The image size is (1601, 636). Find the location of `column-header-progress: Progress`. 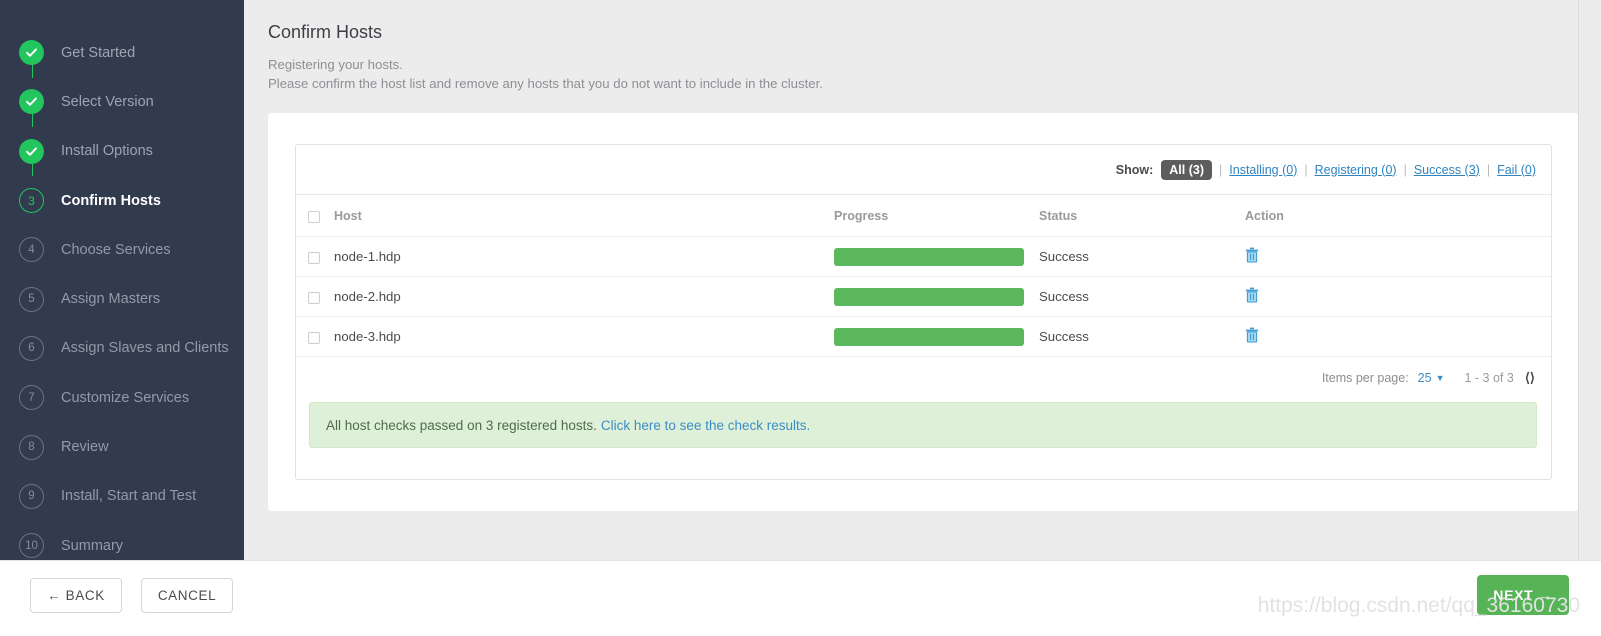

column-header-progress: Progress is located at coordinates (936, 216).